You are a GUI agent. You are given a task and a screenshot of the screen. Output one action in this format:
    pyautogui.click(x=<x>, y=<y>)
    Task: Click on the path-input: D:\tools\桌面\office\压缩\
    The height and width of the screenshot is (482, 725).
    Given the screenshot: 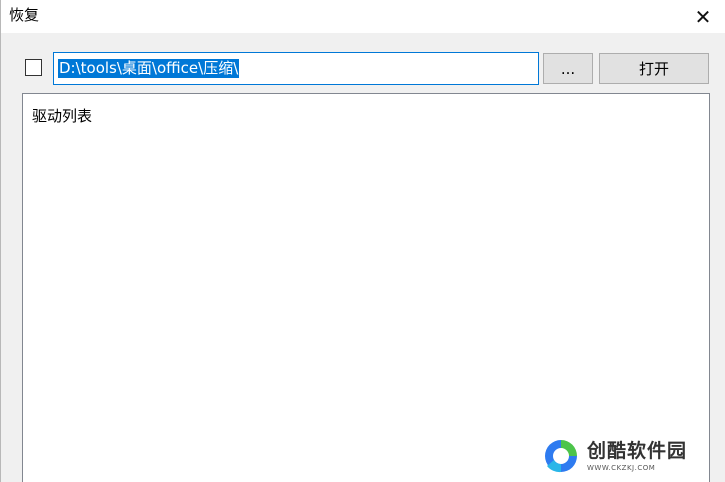 What is the action you would take?
    pyautogui.click(x=296, y=68)
    